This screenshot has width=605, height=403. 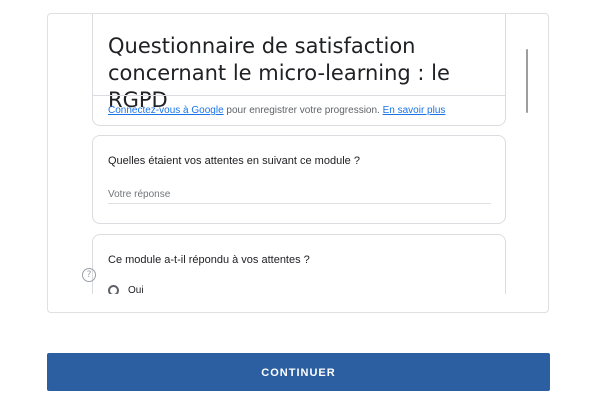 I want to click on answer-placeholder: Votre réponse, so click(x=139, y=194).